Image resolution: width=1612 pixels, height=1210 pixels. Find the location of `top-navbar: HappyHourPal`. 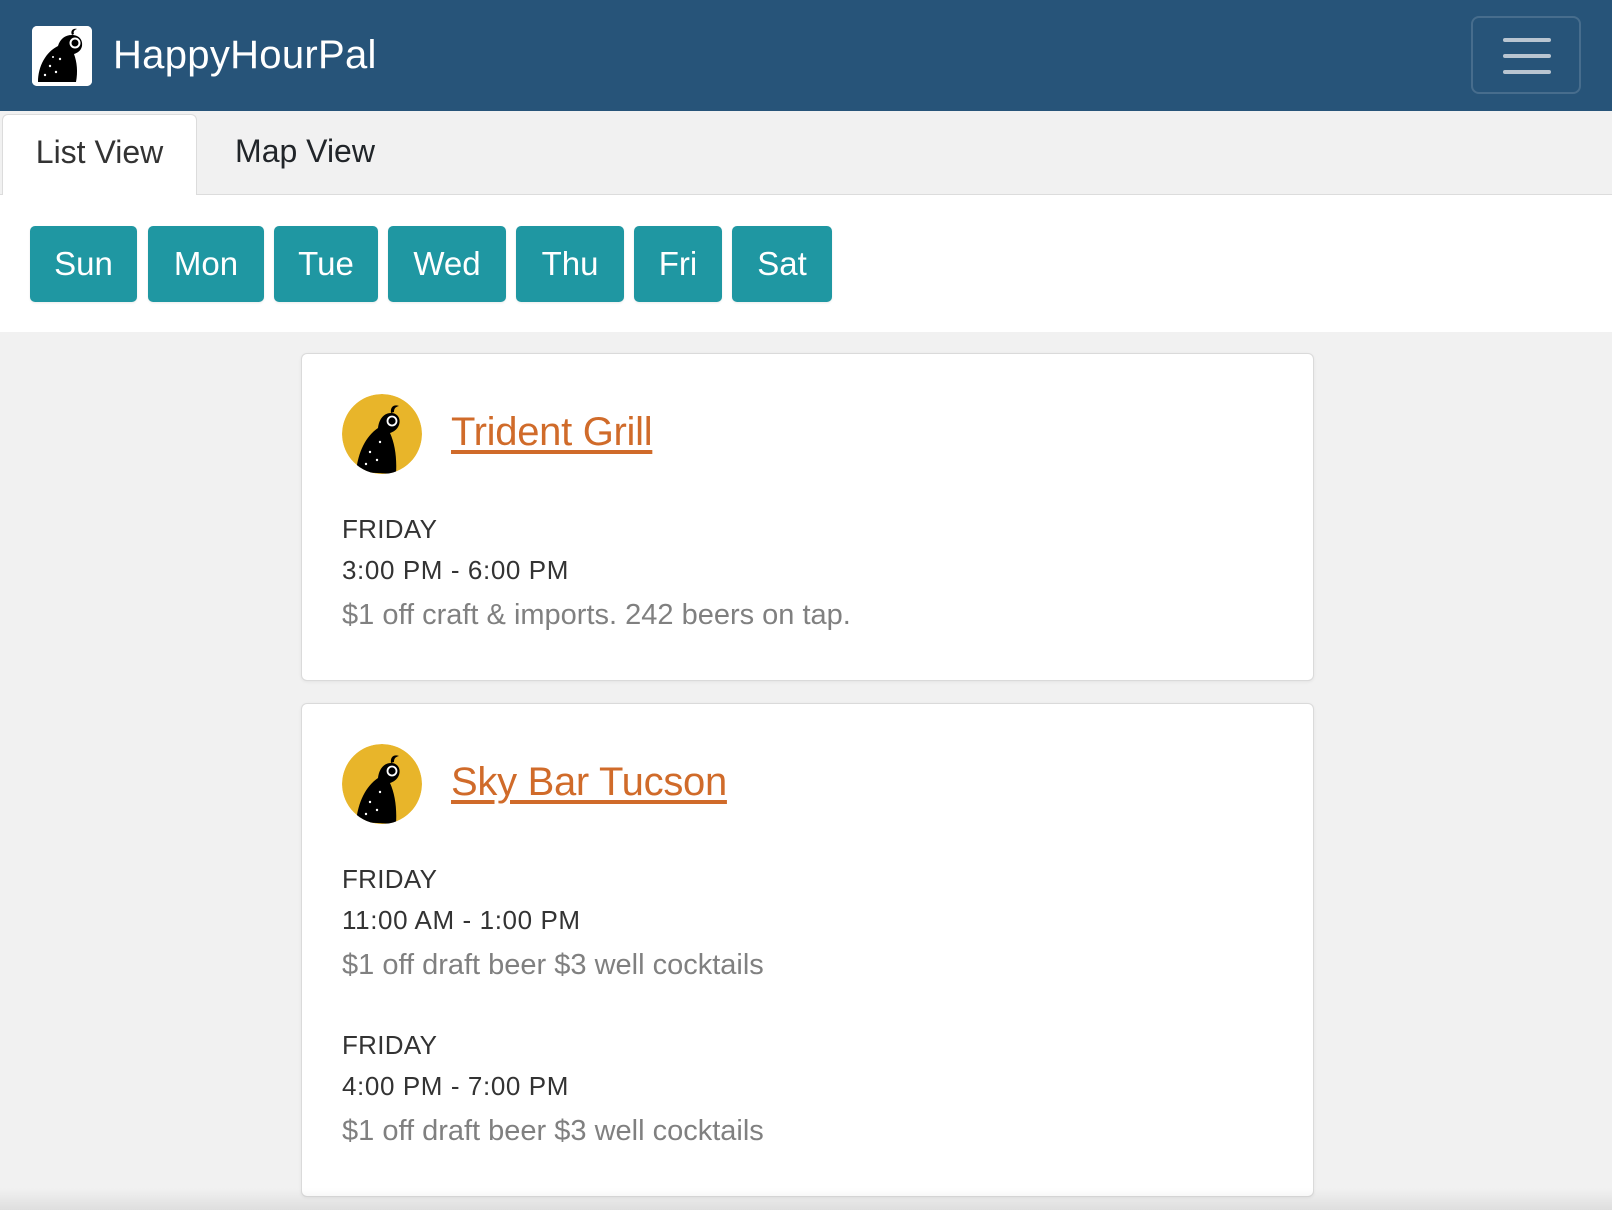

top-navbar: HappyHourPal is located at coordinates (806, 55).